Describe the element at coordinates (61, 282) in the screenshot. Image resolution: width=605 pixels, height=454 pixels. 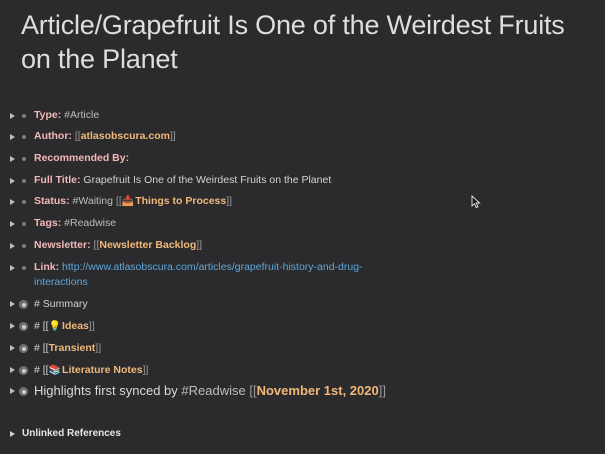
I see `external-url-link-continued: interactions` at that location.